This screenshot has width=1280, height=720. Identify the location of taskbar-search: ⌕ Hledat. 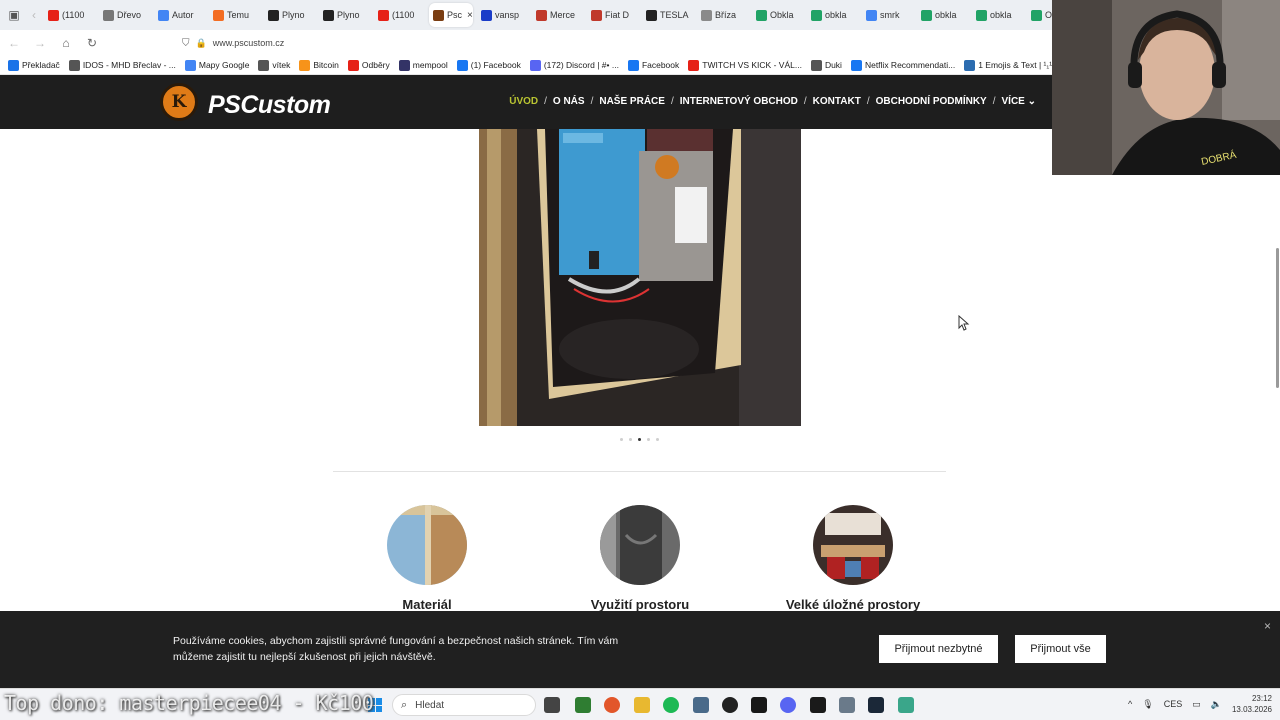
(464, 705).